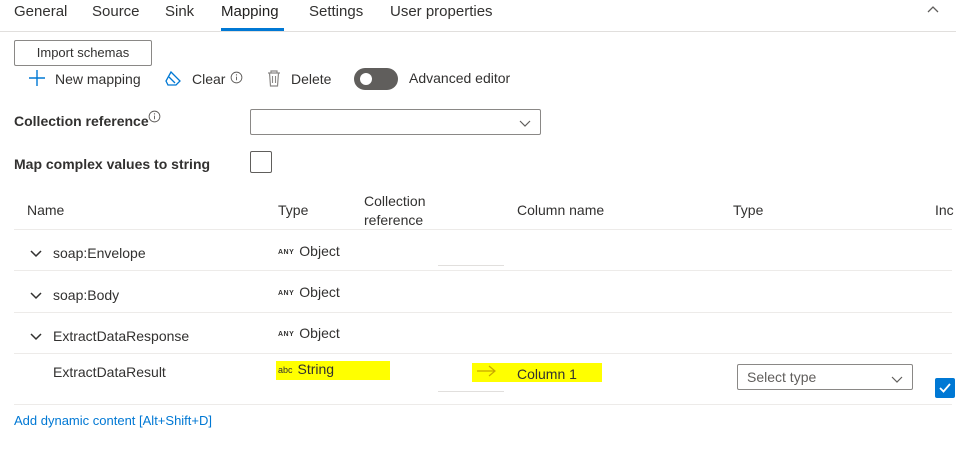 The image size is (956, 472). I want to click on toggle-knob, so click(366, 79).